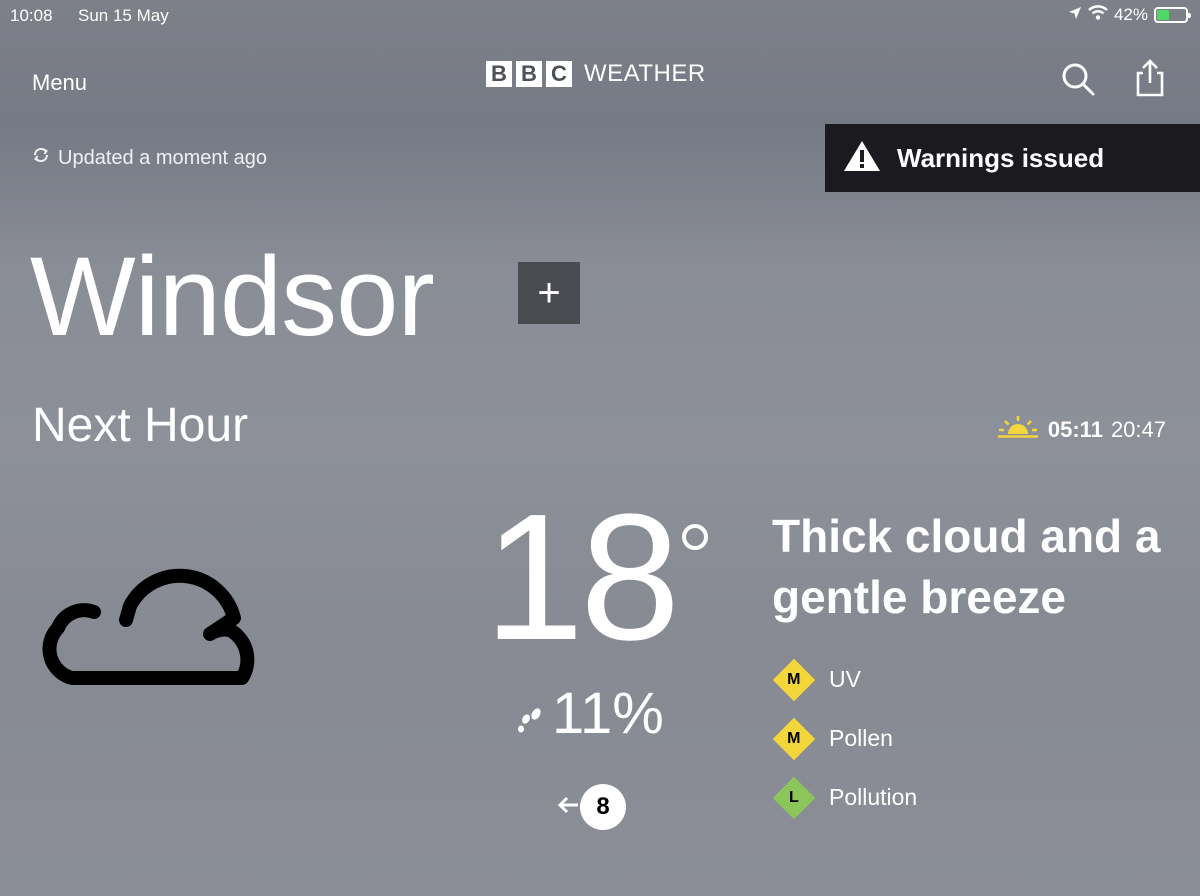 The image size is (1200, 896). What do you see at coordinates (862, 158) in the screenshot?
I see `warning-icon` at bounding box center [862, 158].